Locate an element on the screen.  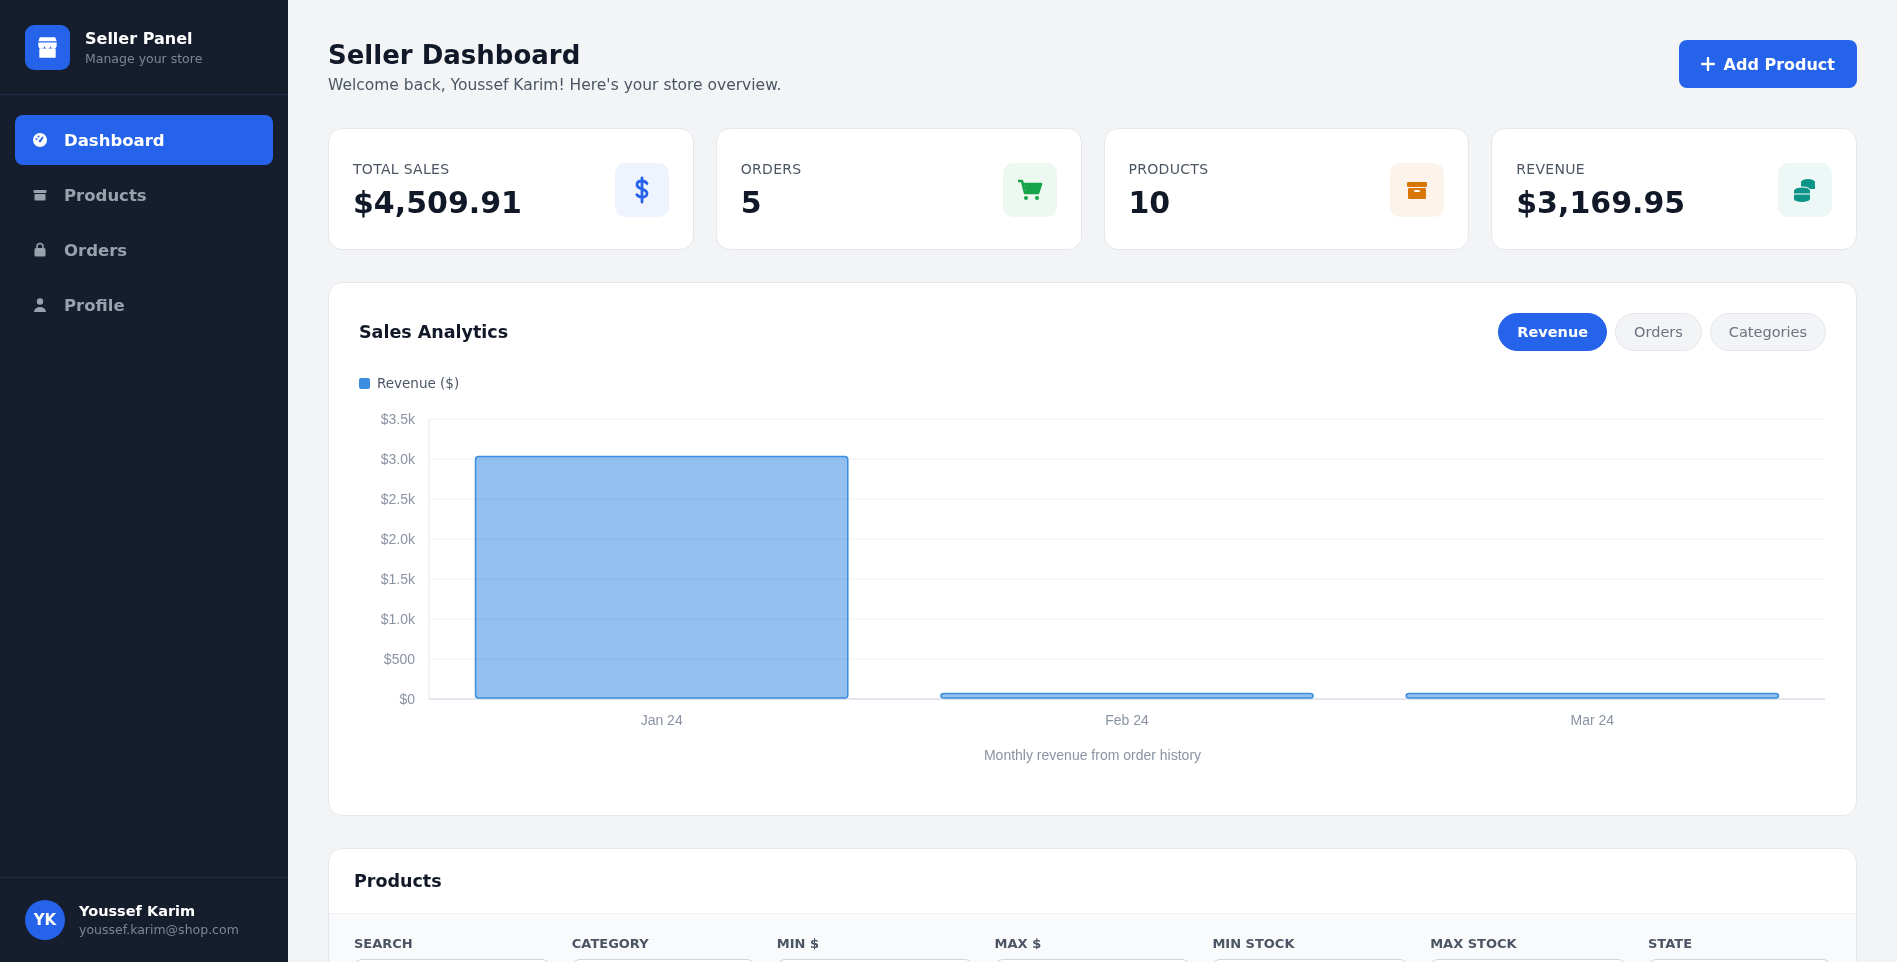
y-tick-label: $0 is located at coordinates (407, 699).